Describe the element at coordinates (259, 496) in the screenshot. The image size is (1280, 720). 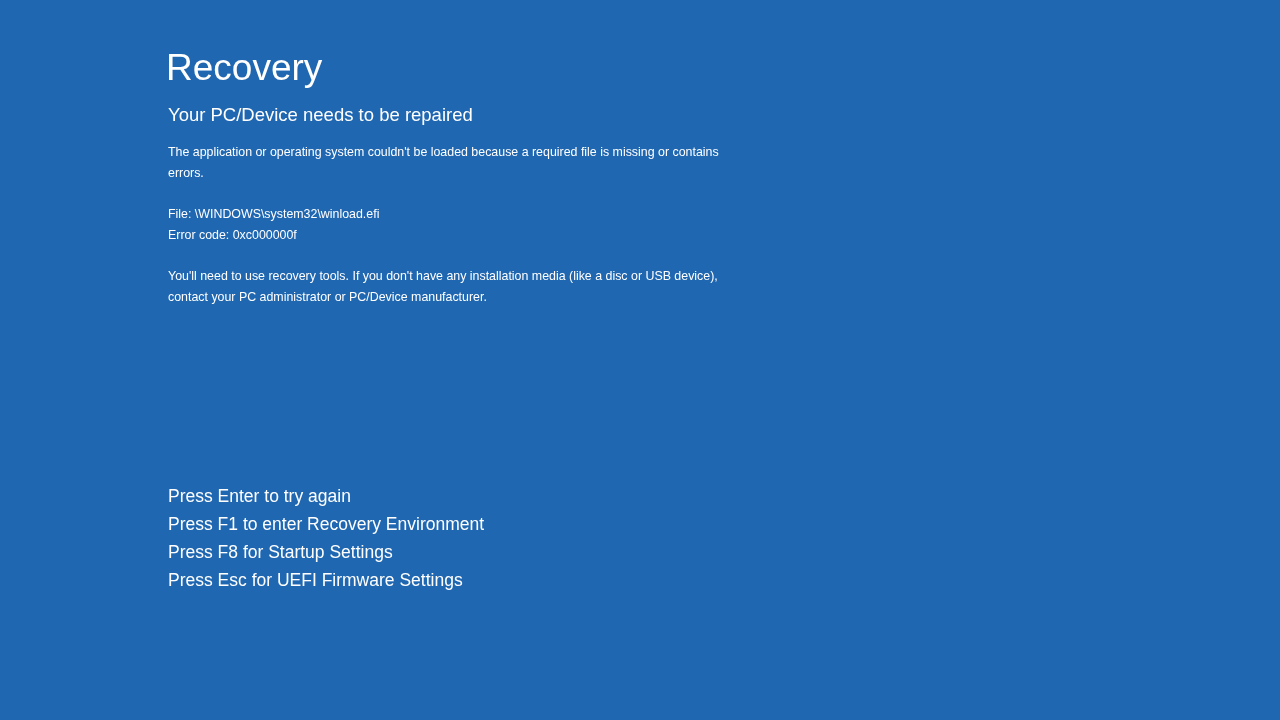
I see `key-option-text: Press Enter to try again` at that location.